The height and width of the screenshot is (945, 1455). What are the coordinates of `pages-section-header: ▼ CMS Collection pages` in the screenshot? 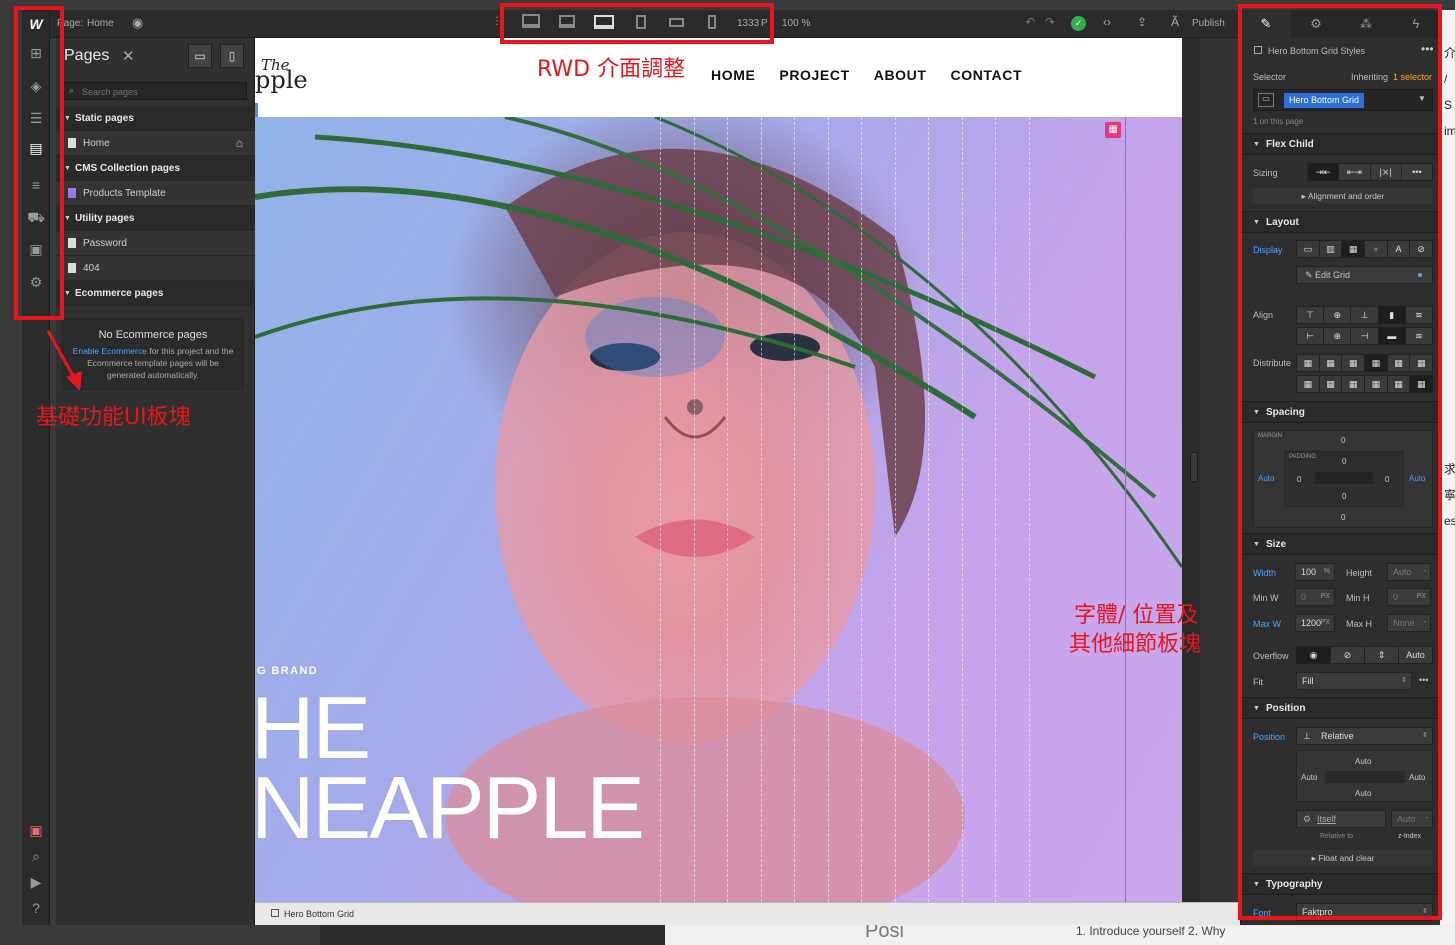 It's located at (155, 168).